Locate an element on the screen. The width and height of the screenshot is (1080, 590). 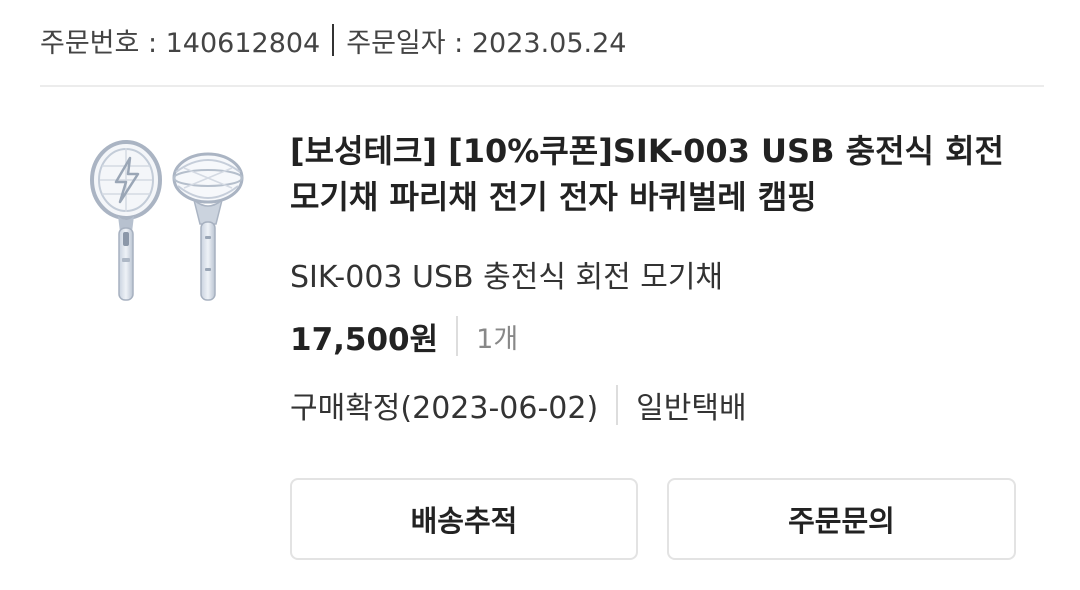
header-divider is located at coordinates (542, 86).